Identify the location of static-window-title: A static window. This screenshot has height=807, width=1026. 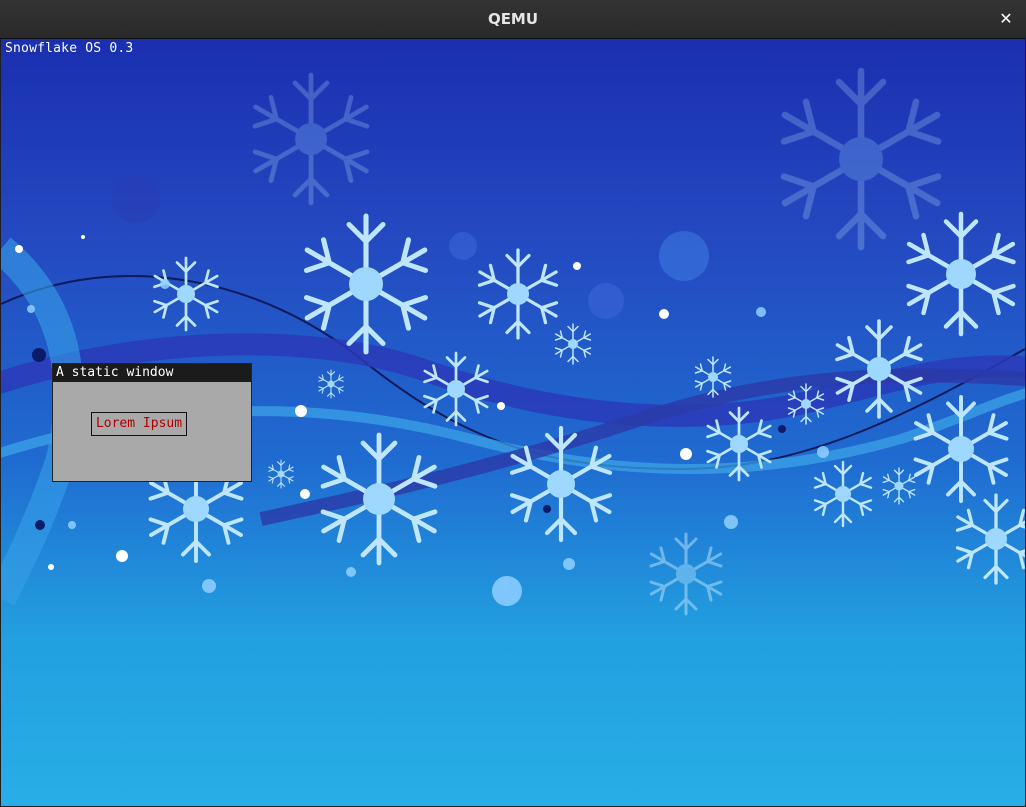
(152, 373).